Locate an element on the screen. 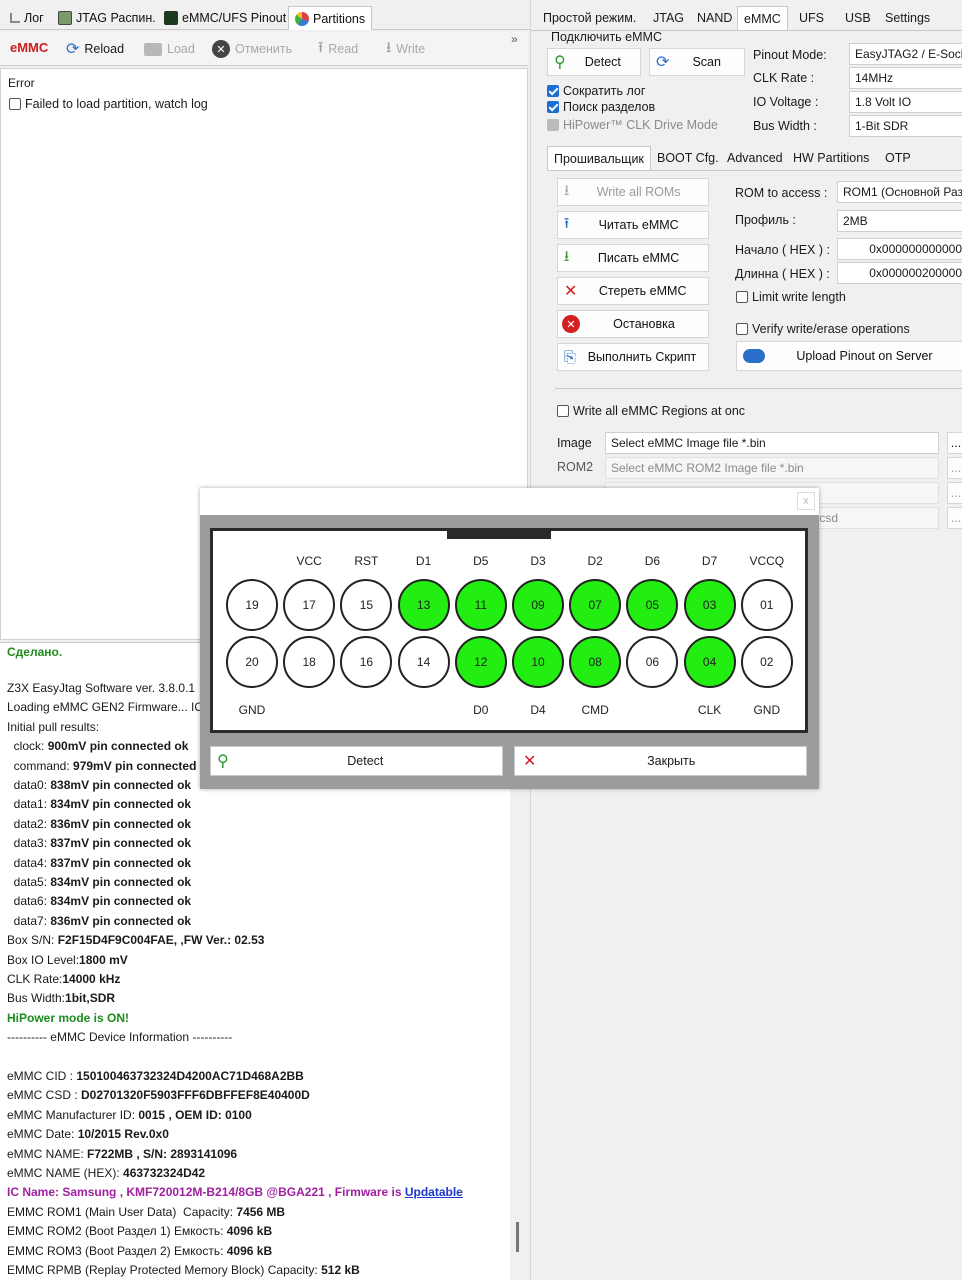 Image resolution: width=962 pixels, height=1280 pixels. subtab-otp: OTP is located at coordinates (898, 158).